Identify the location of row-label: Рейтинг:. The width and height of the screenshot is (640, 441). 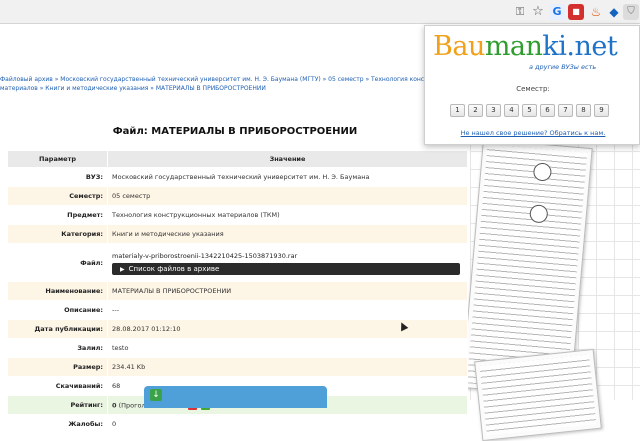
(57, 405).